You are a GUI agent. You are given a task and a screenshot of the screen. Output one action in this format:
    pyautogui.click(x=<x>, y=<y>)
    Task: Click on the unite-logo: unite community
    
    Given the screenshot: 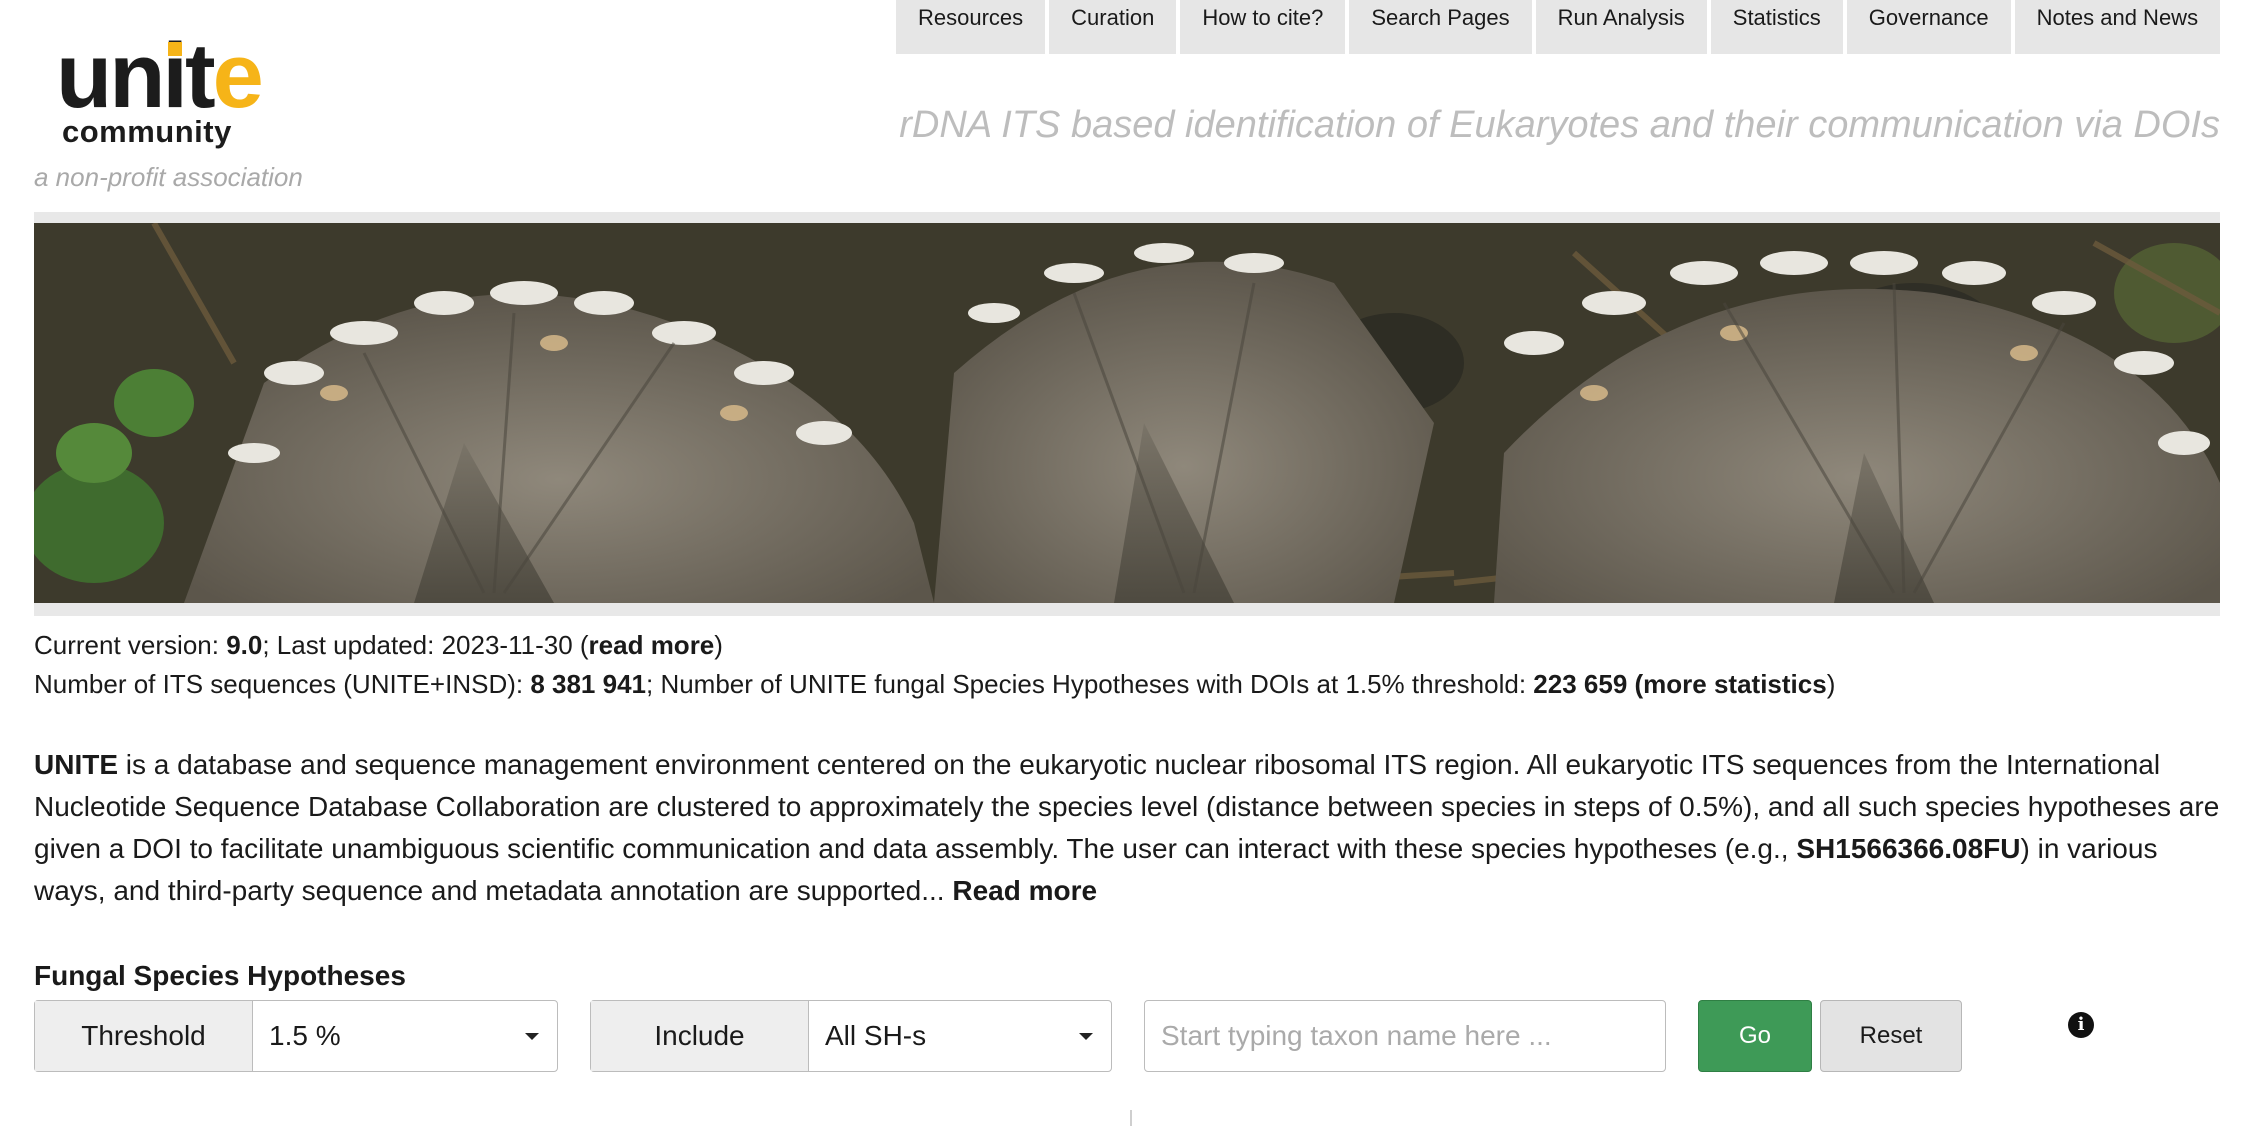 What is the action you would take?
    pyautogui.click(x=176, y=90)
    